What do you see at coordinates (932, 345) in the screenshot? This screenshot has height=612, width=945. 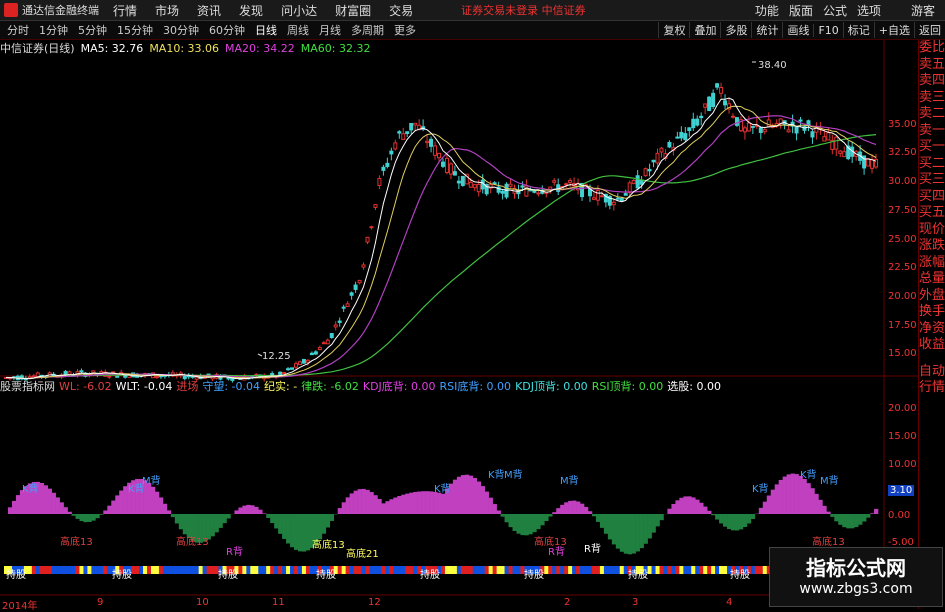 I see `side-earnings: 收益` at bounding box center [932, 345].